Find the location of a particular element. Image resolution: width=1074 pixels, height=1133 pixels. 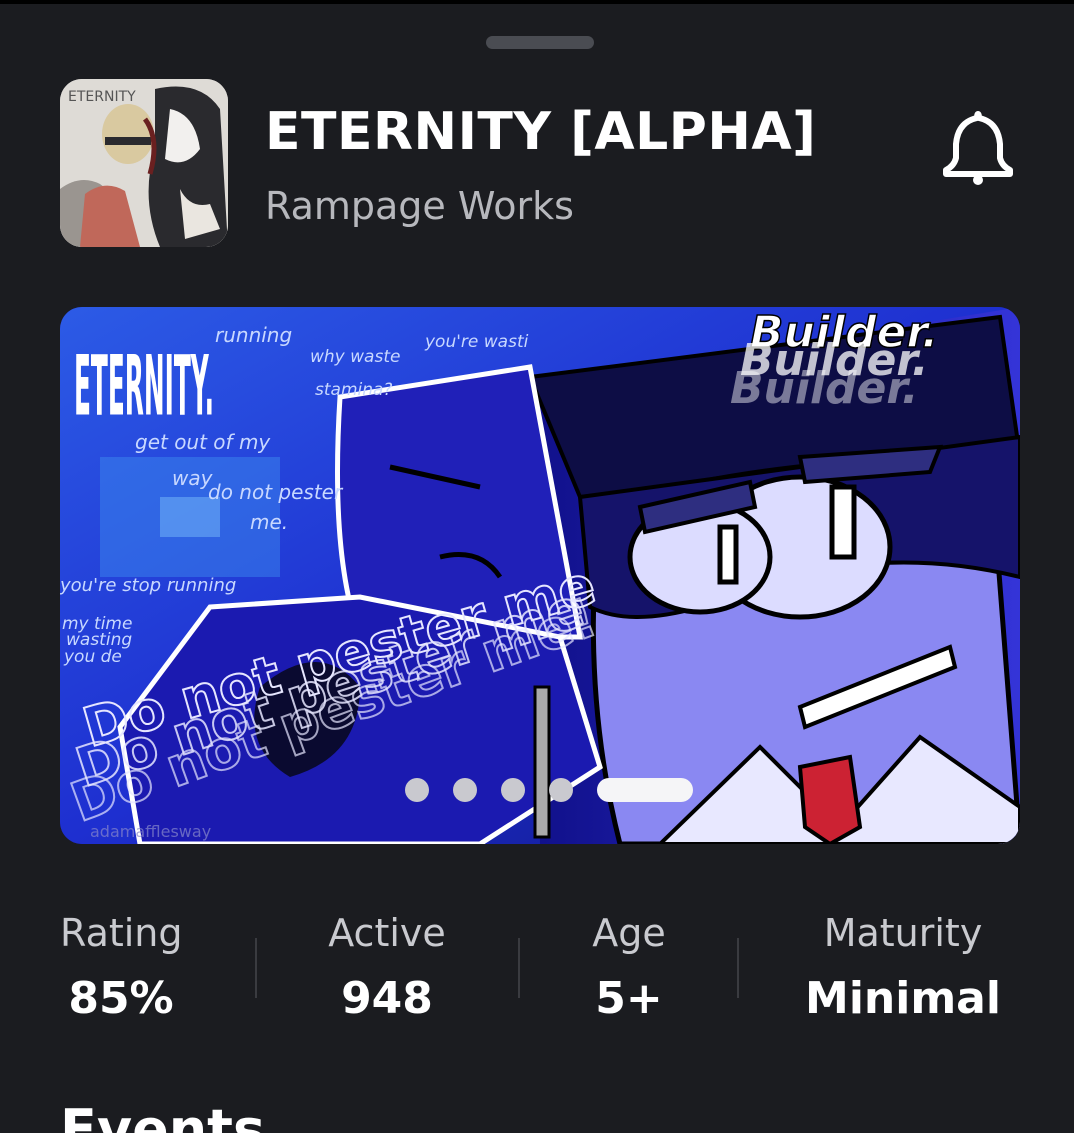

stat-active: Active 948 is located at coordinates (387, 970).